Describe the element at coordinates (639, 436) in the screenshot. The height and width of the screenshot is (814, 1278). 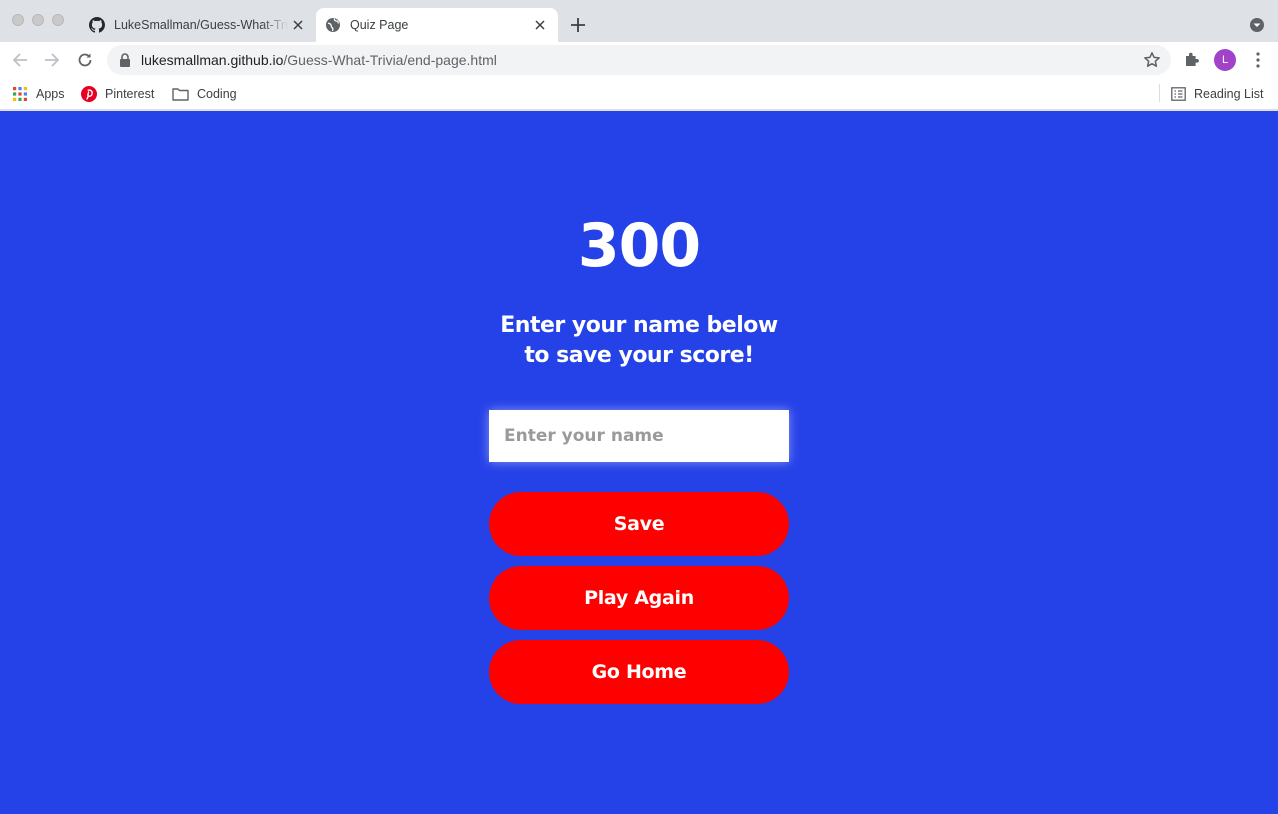
I see `name-input` at that location.